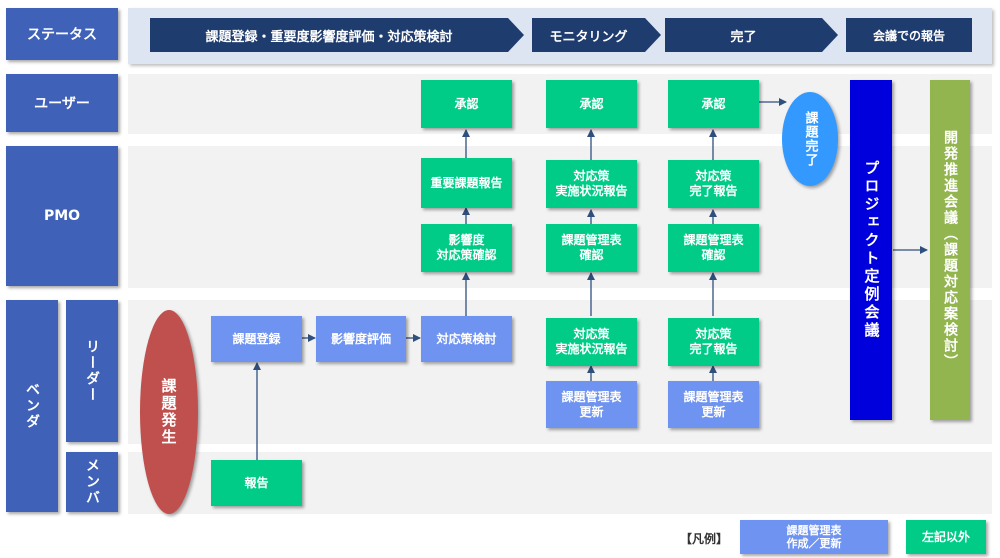  Describe the element at coordinates (169, 412) in the screenshot. I see `issue-occur-oval: 課題発生` at that location.